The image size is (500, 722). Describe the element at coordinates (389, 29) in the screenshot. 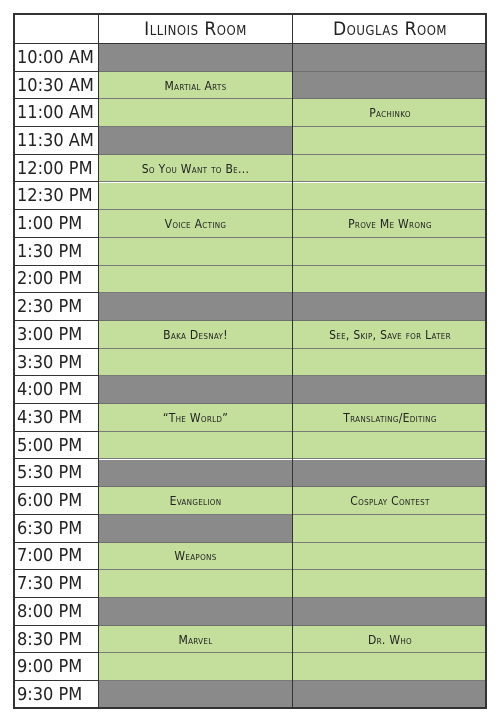

I see `column-header-douglas-room: Douglas Room` at that location.